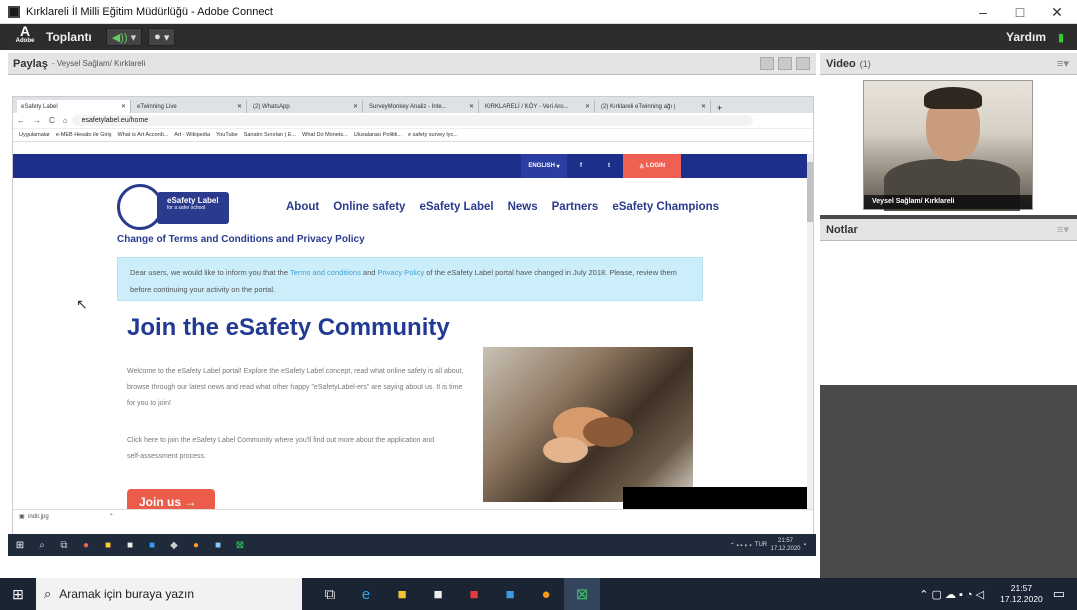 The height and width of the screenshot is (610, 1077). What do you see at coordinates (402, 594) in the screenshot?
I see `file-explorer-icon: ■` at bounding box center [402, 594].